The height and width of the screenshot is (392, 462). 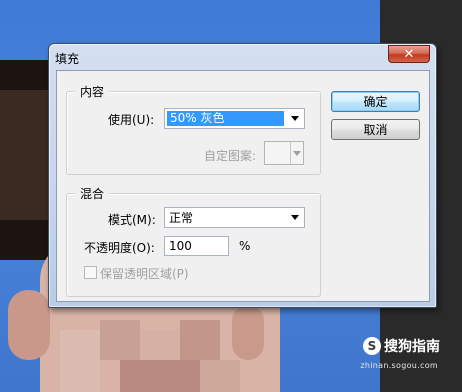 I want to click on mode-label: 模式(M):, so click(x=132, y=220).